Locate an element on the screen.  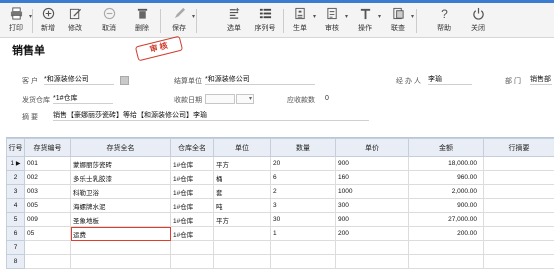
cell-unit: 桶 is located at coordinates (242, 177).